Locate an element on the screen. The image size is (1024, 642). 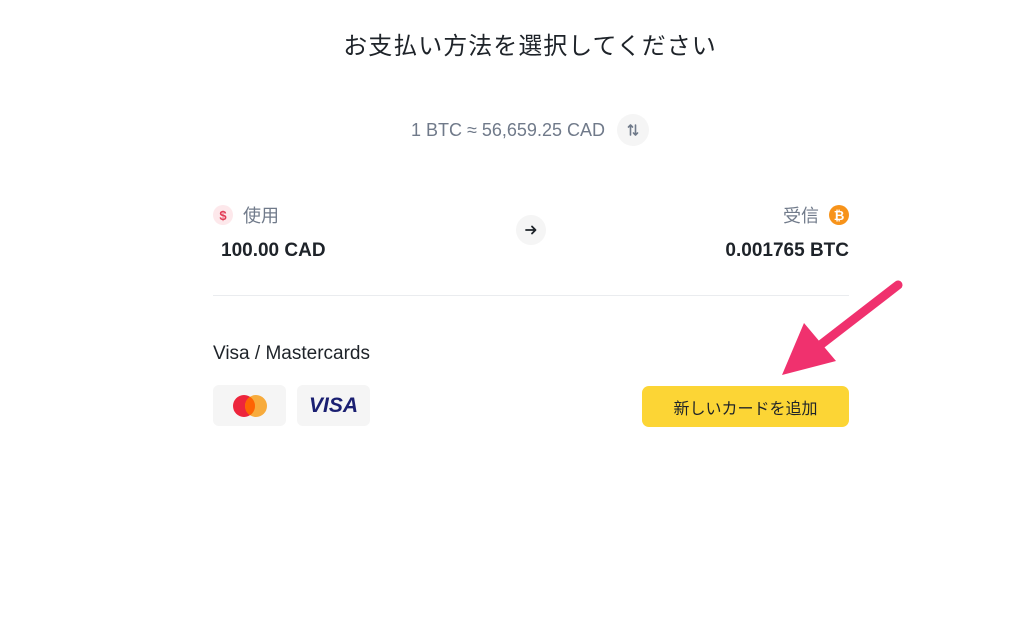
bitcoin-icon: ₿ is located at coordinates (839, 215).